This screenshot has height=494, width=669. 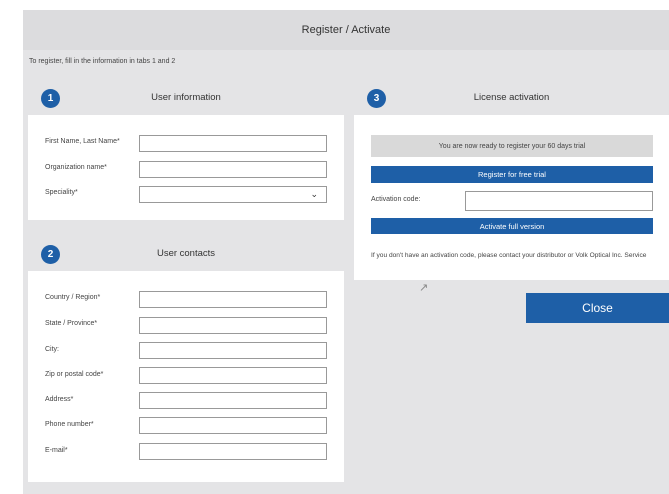 What do you see at coordinates (69, 424) in the screenshot?
I see `phone-label: Phone number*` at bounding box center [69, 424].